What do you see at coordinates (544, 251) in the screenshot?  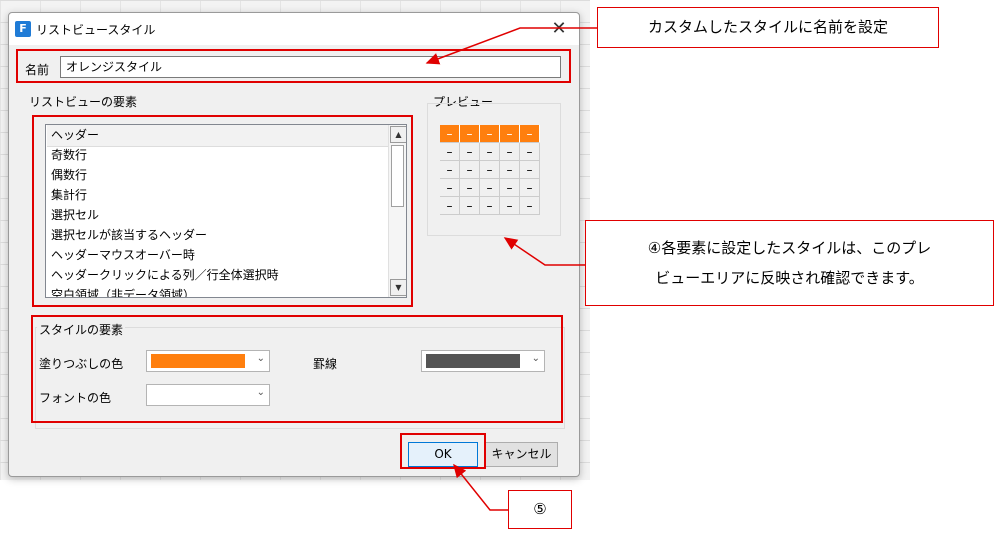 I see `preview-callout-arrow` at bounding box center [544, 251].